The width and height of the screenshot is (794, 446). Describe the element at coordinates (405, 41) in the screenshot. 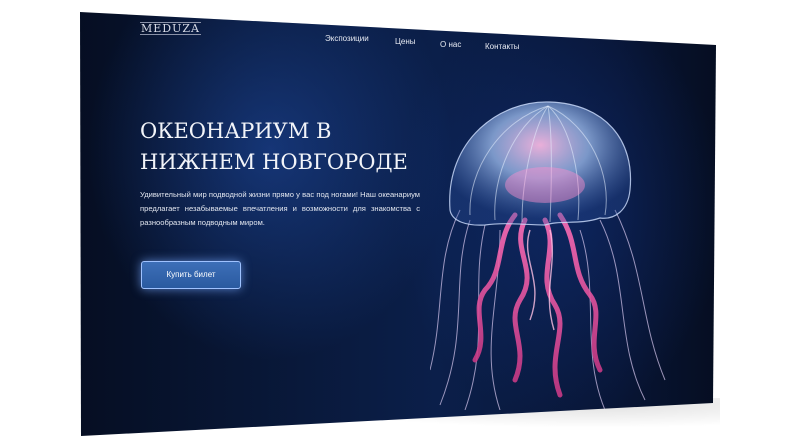

I see `nav-item-prices: Цены` at that location.